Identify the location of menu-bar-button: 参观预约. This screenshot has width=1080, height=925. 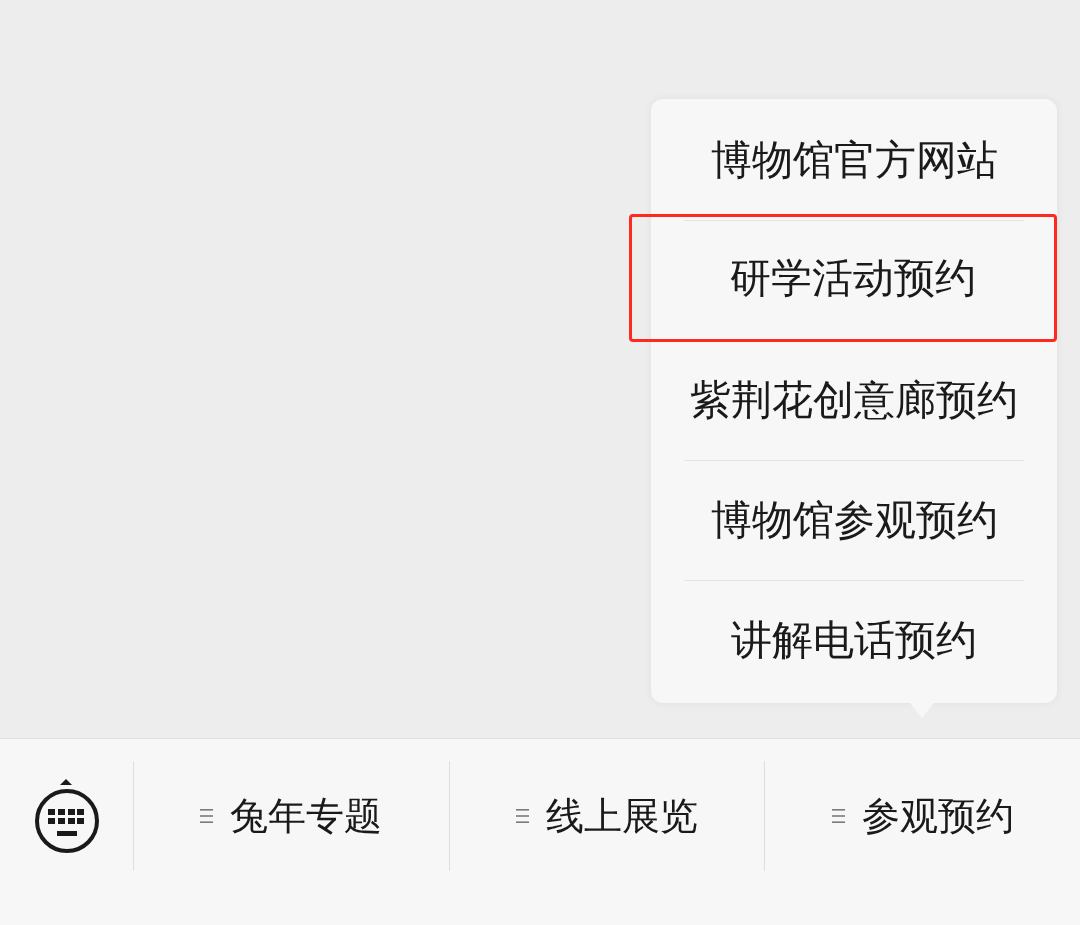
(922, 816).